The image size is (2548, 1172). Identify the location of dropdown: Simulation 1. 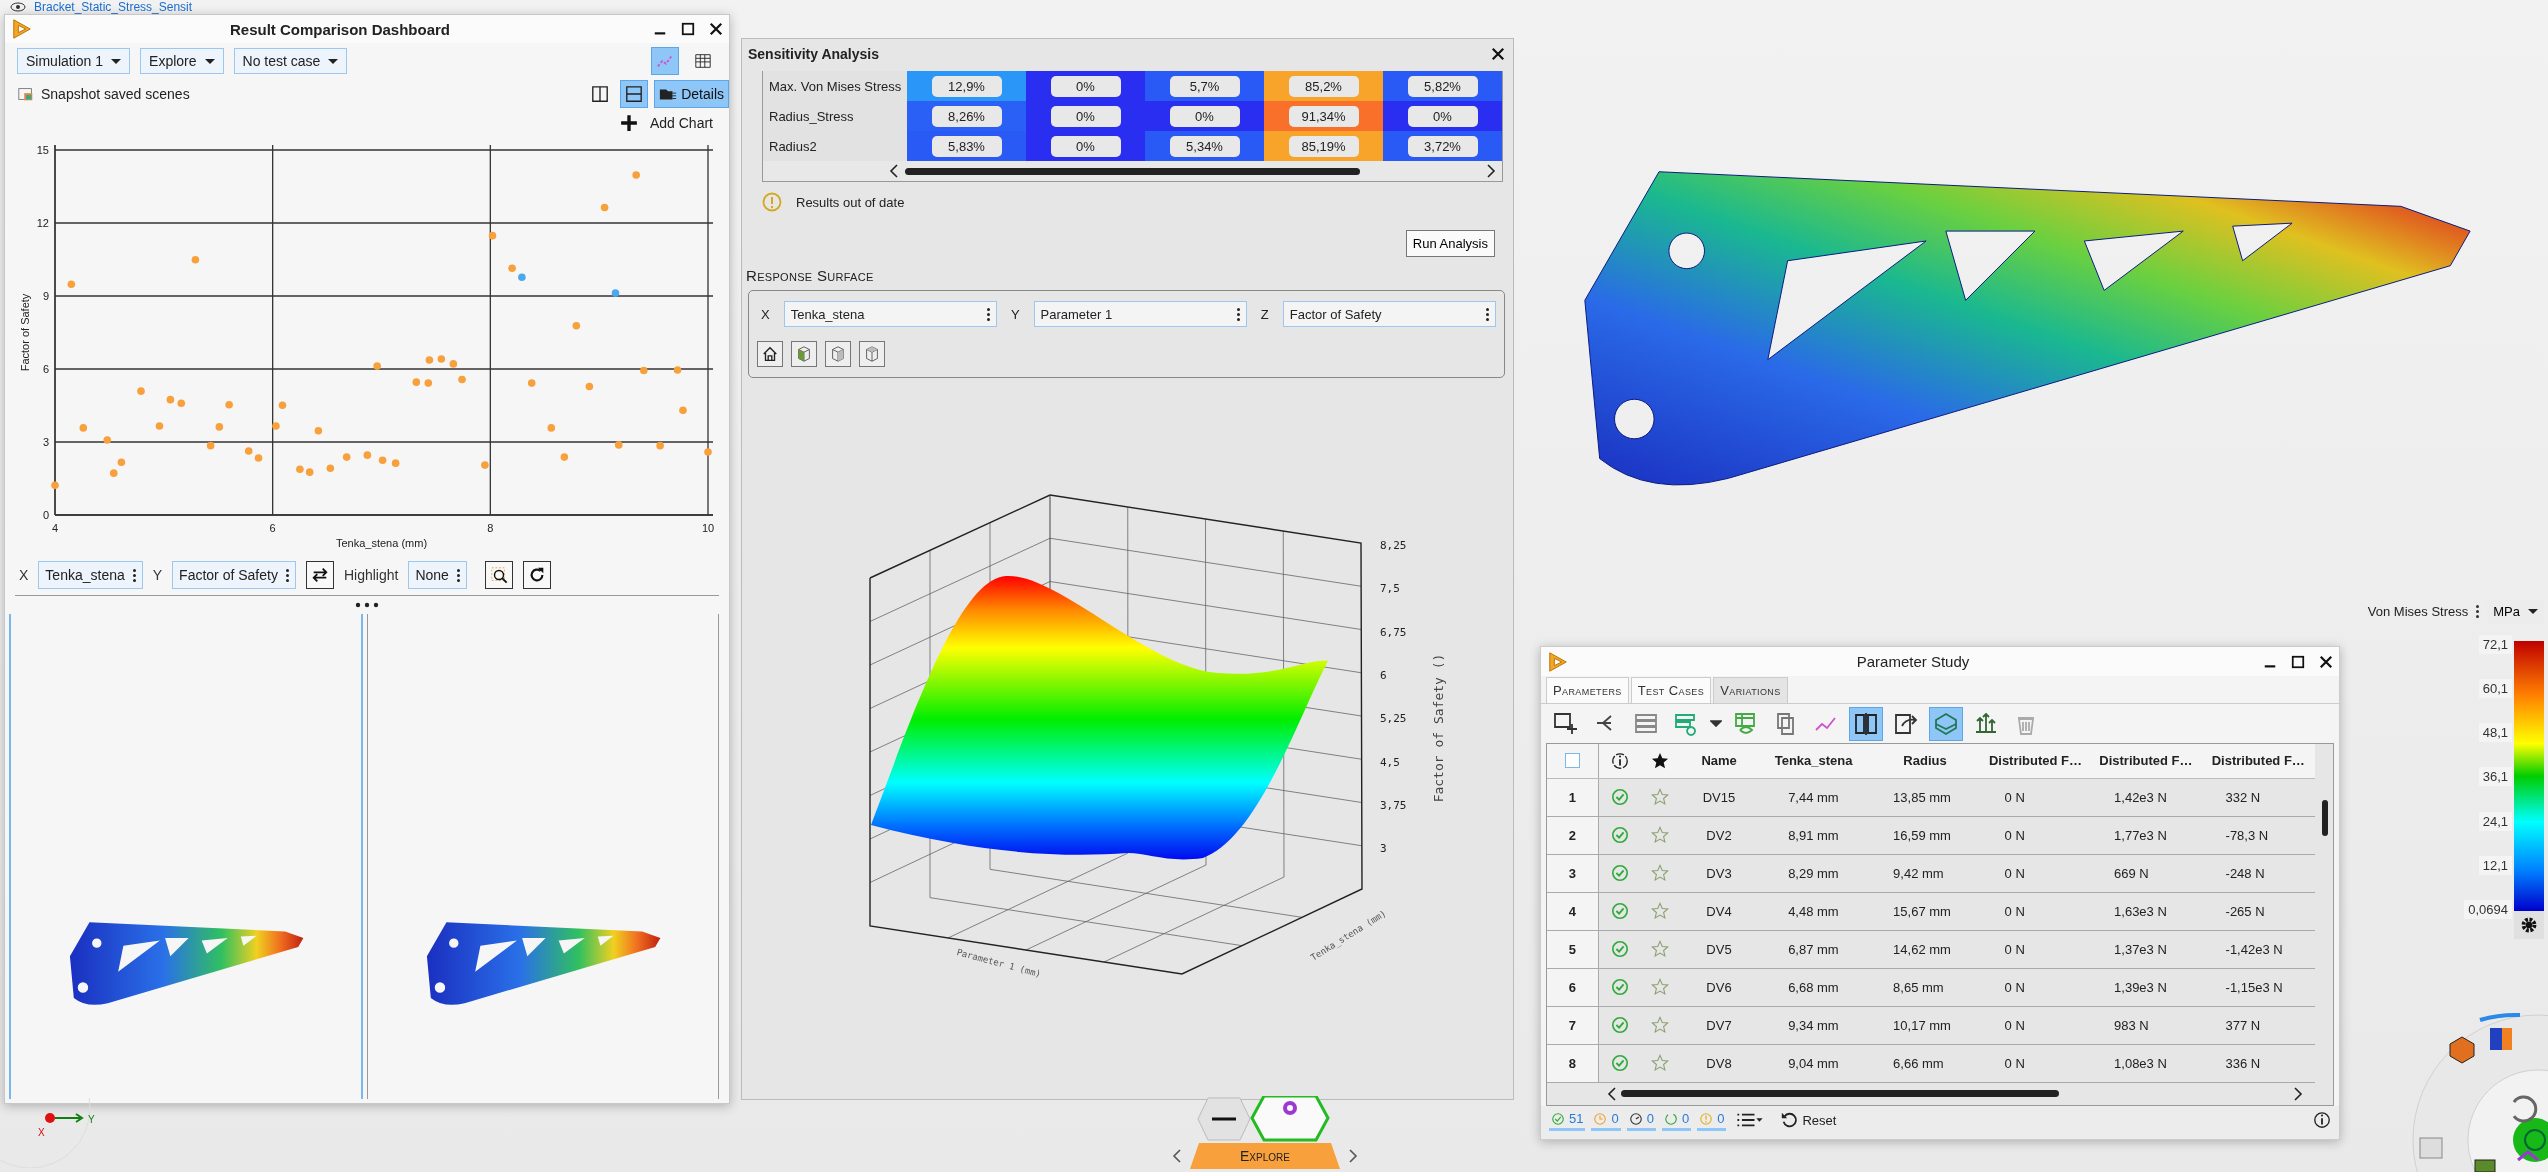
(74, 61).